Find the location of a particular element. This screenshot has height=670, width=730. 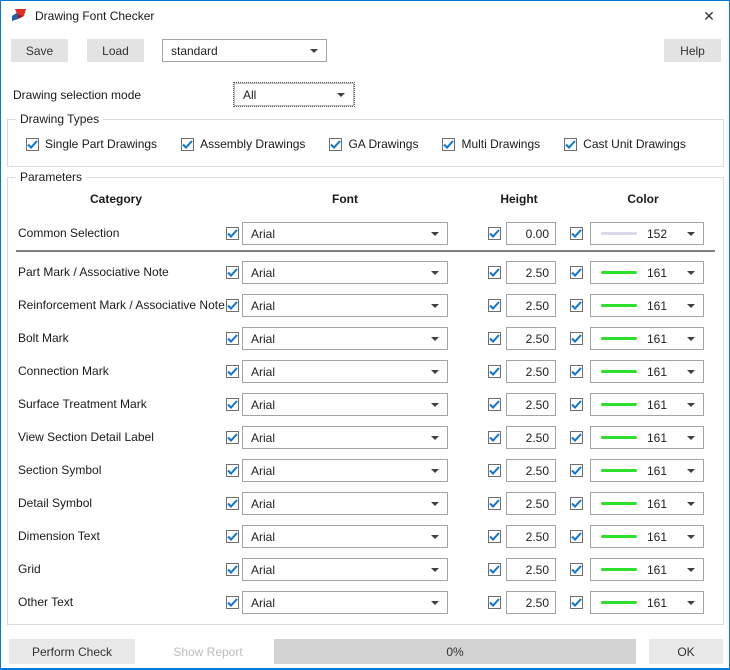

selection-mode-select: All is located at coordinates (294, 94).